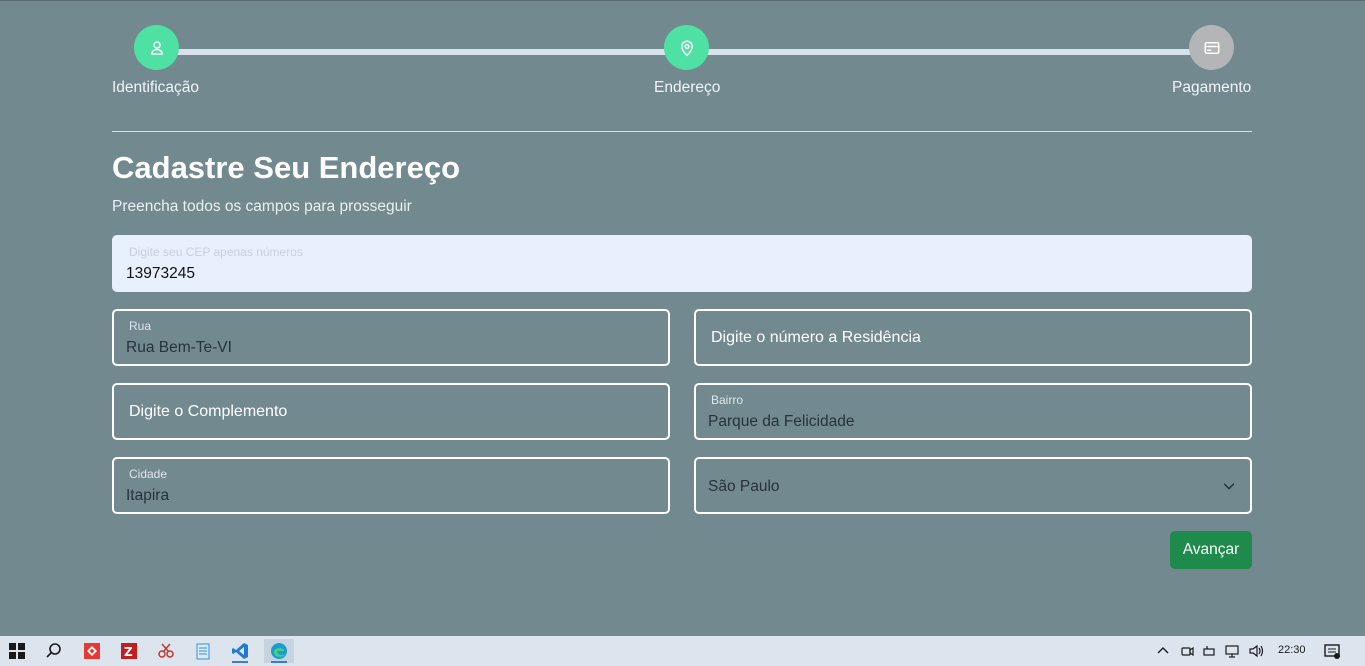  What do you see at coordinates (1232, 651) in the screenshot?
I see `network-icon` at bounding box center [1232, 651].